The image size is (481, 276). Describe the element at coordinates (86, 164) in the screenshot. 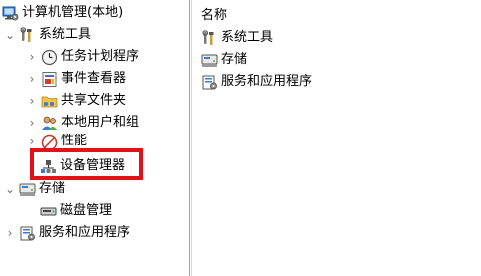

I see `highlight-annotation-box` at that location.